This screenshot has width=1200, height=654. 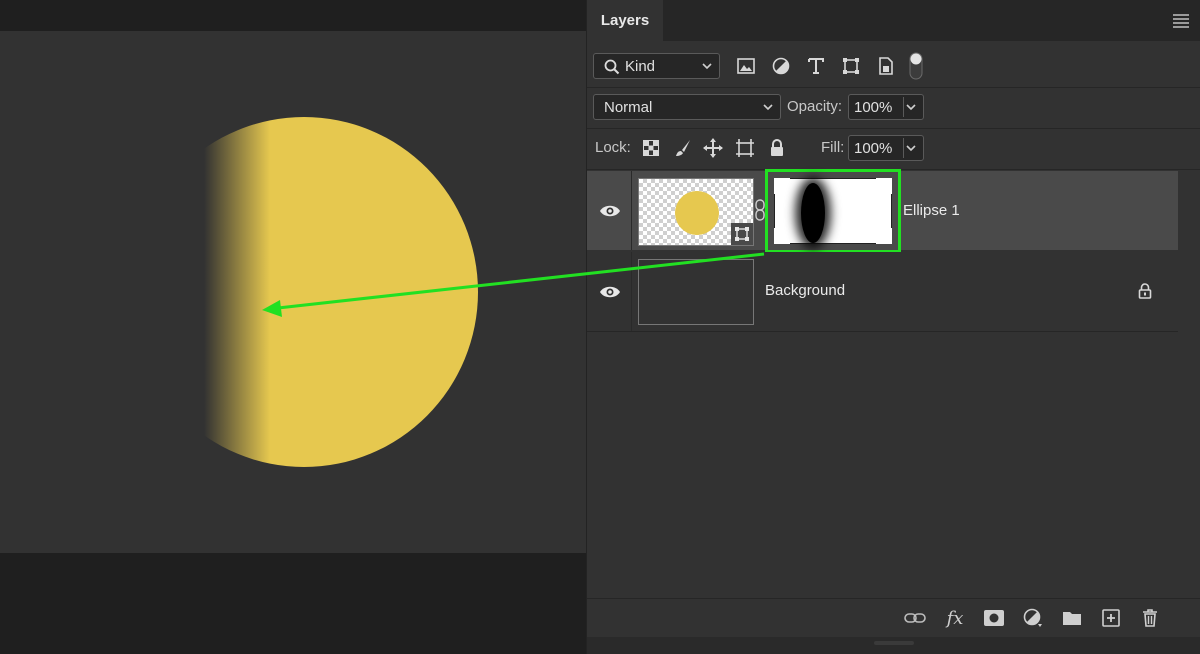 I want to click on image-filter-icon, so click(x=746, y=66).